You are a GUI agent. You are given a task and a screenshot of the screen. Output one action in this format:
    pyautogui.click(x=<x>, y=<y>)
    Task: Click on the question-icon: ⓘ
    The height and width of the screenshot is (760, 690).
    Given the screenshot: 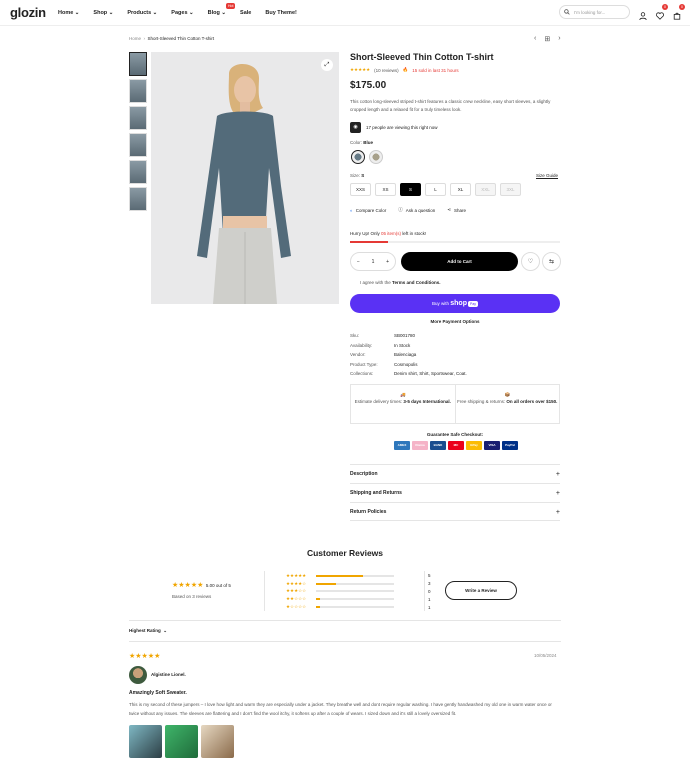 What is the action you would take?
    pyautogui.click(x=400, y=209)
    